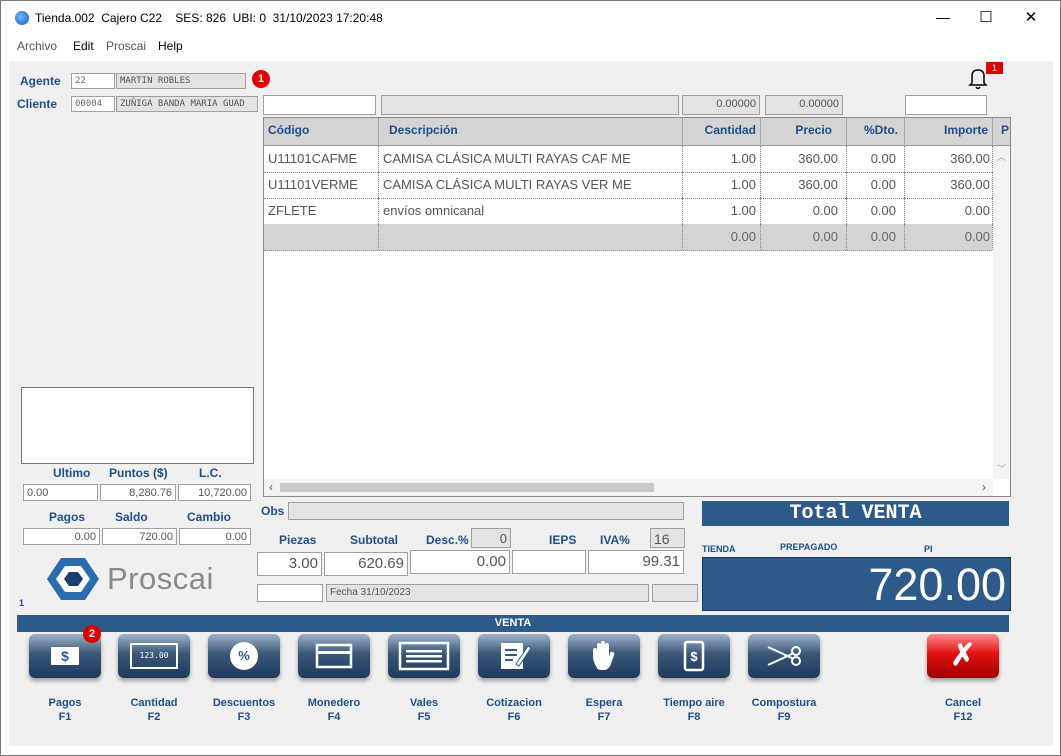 The image size is (1061, 756). I want to click on iva-field: 99.31, so click(636, 562).